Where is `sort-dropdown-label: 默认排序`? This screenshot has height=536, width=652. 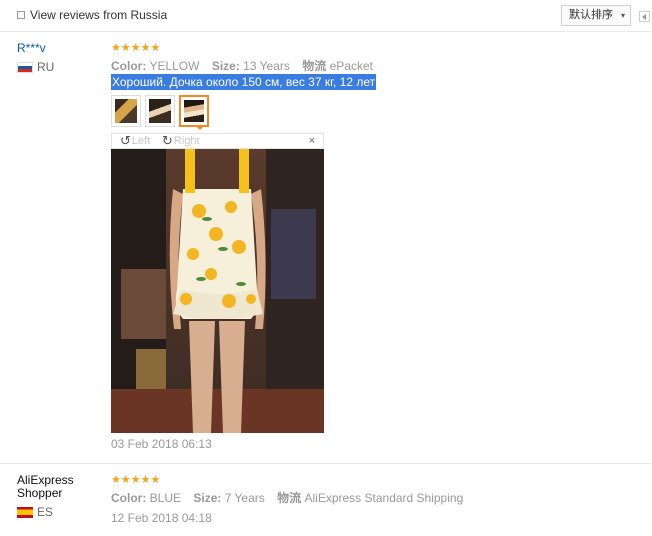
sort-dropdown-label: 默认排序 is located at coordinates (591, 15).